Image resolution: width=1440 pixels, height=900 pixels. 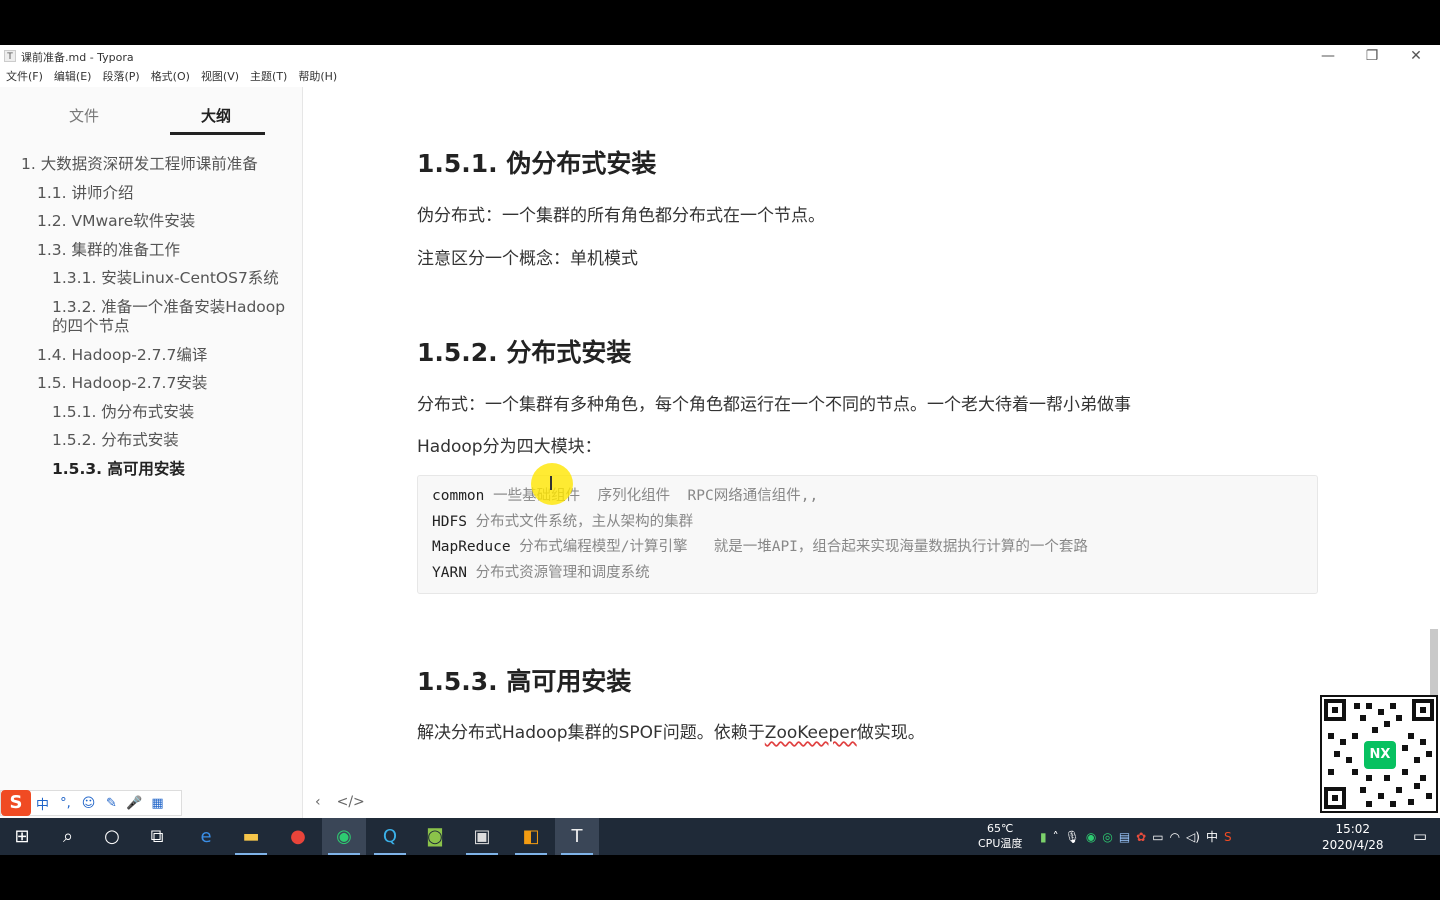 What do you see at coordinates (122, 355) in the screenshot?
I see `outline-item: 1.4. Hadoop-2.7.7编译` at bounding box center [122, 355].